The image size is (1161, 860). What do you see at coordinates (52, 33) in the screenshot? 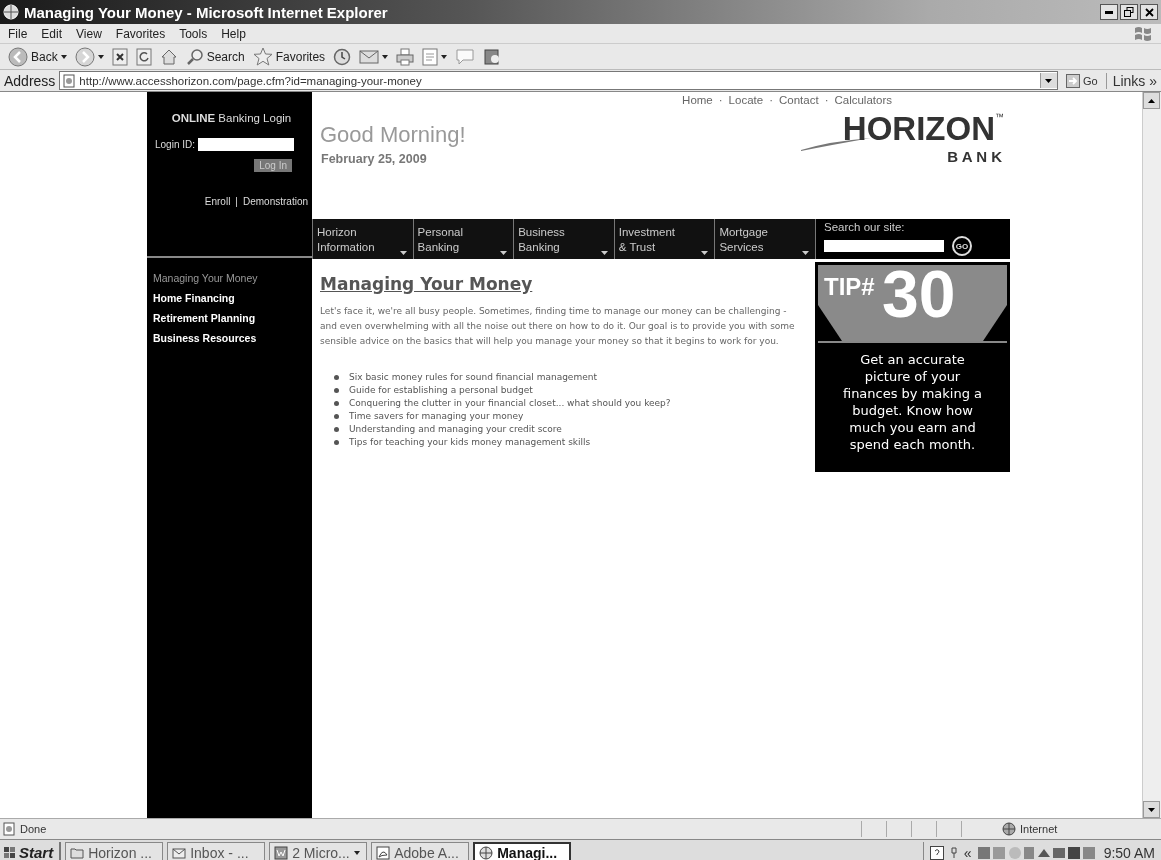
I see `menu-item: Edit` at bounding box center [52, 33].